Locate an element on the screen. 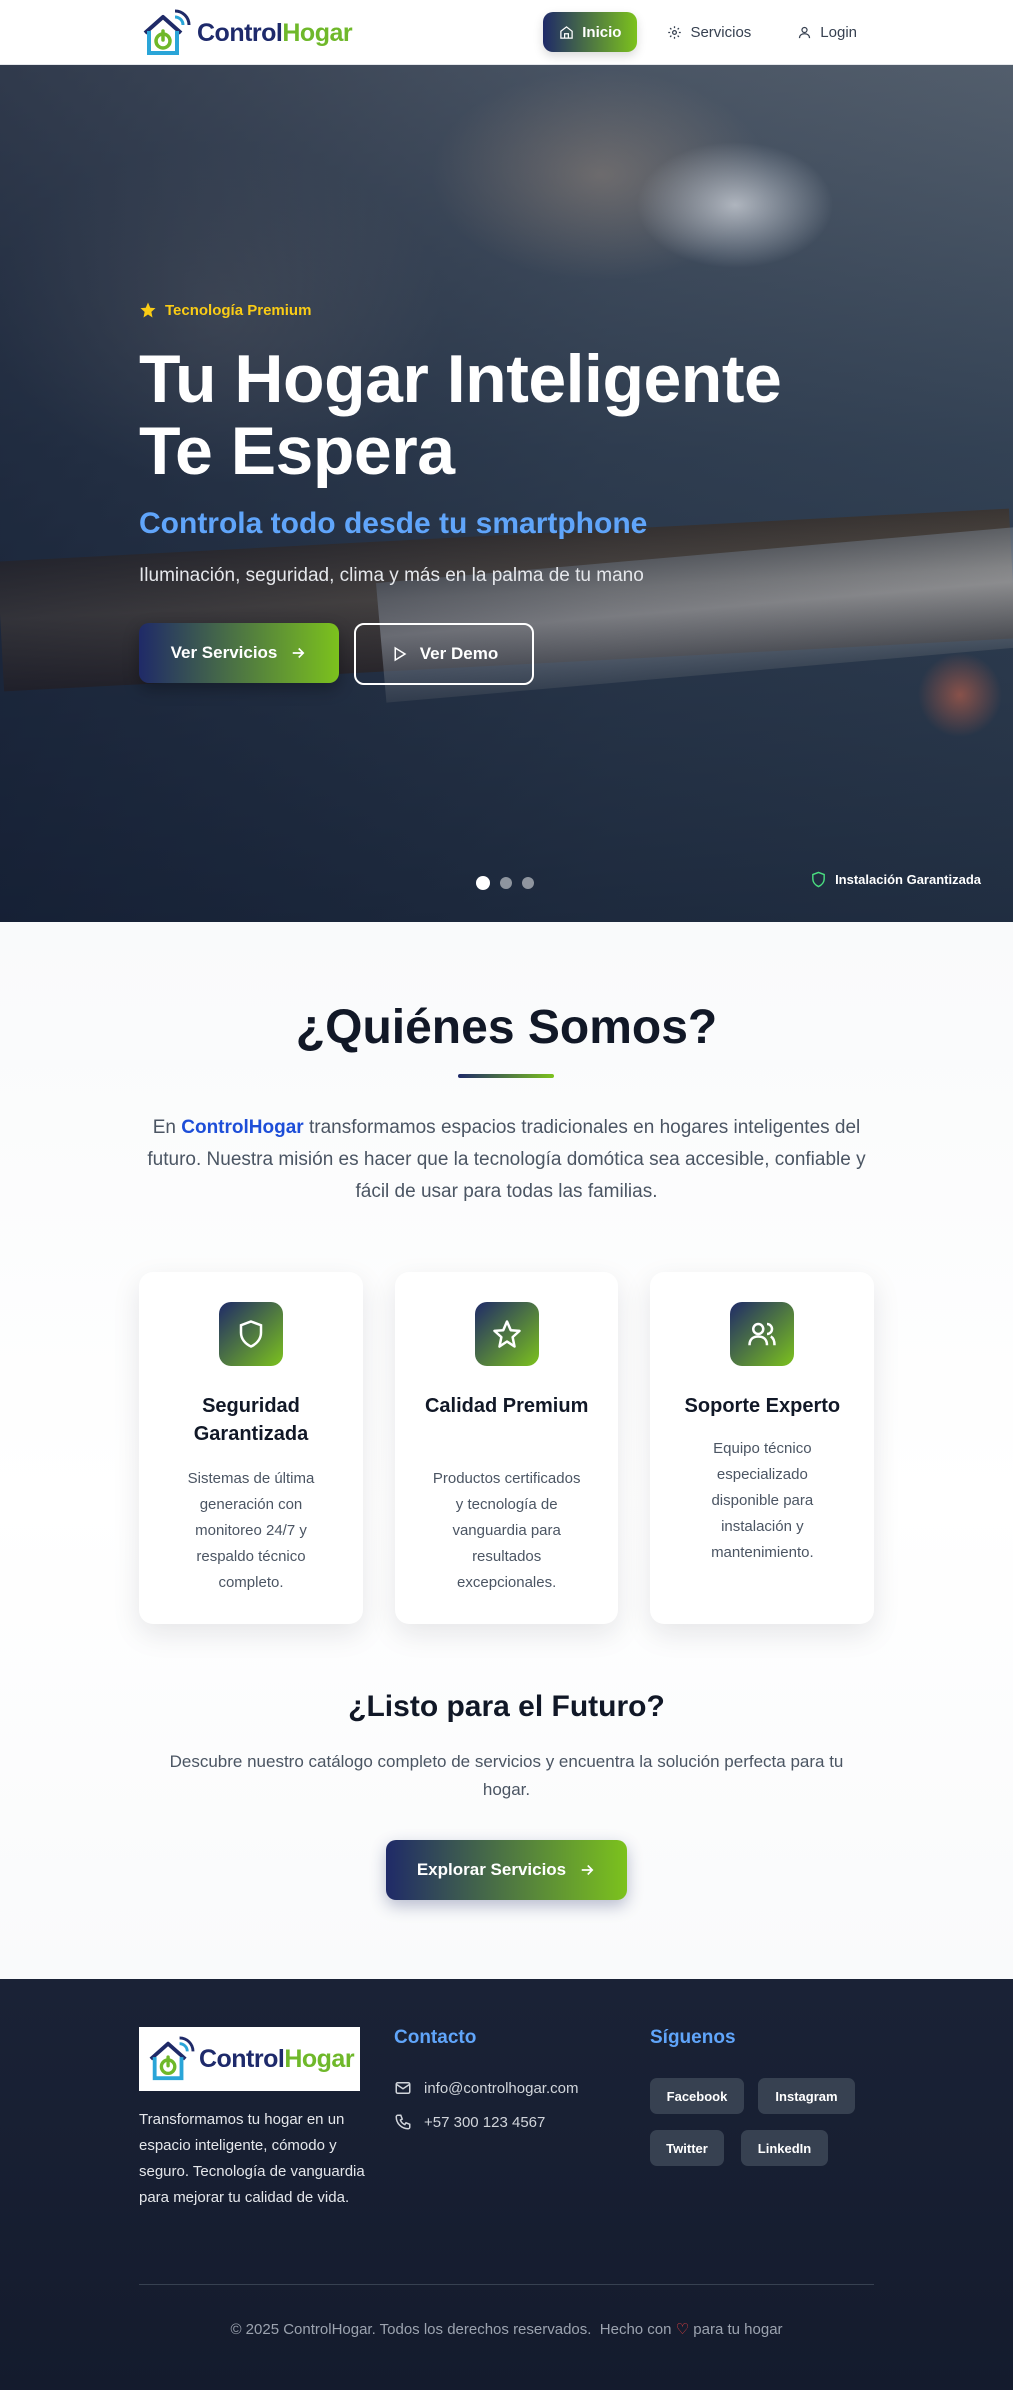  play-icon is located at coordinates (400, 654).